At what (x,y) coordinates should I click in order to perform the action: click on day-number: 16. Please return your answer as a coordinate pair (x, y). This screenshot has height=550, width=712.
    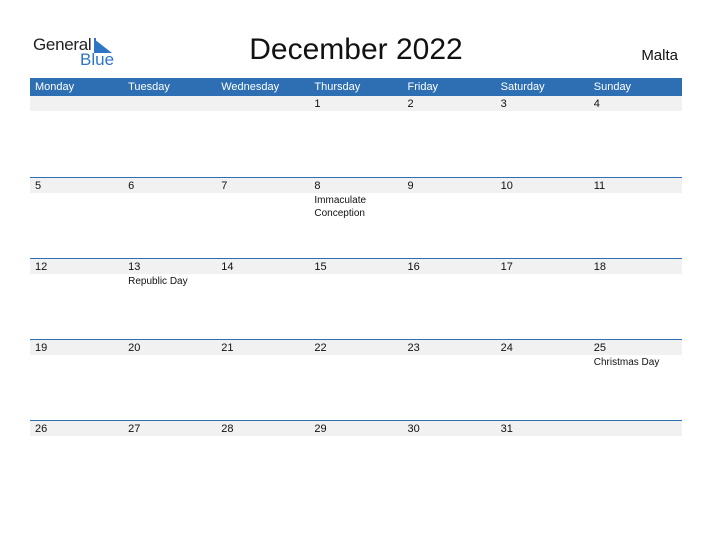
    Looking at the image, I should click on (413, 267).